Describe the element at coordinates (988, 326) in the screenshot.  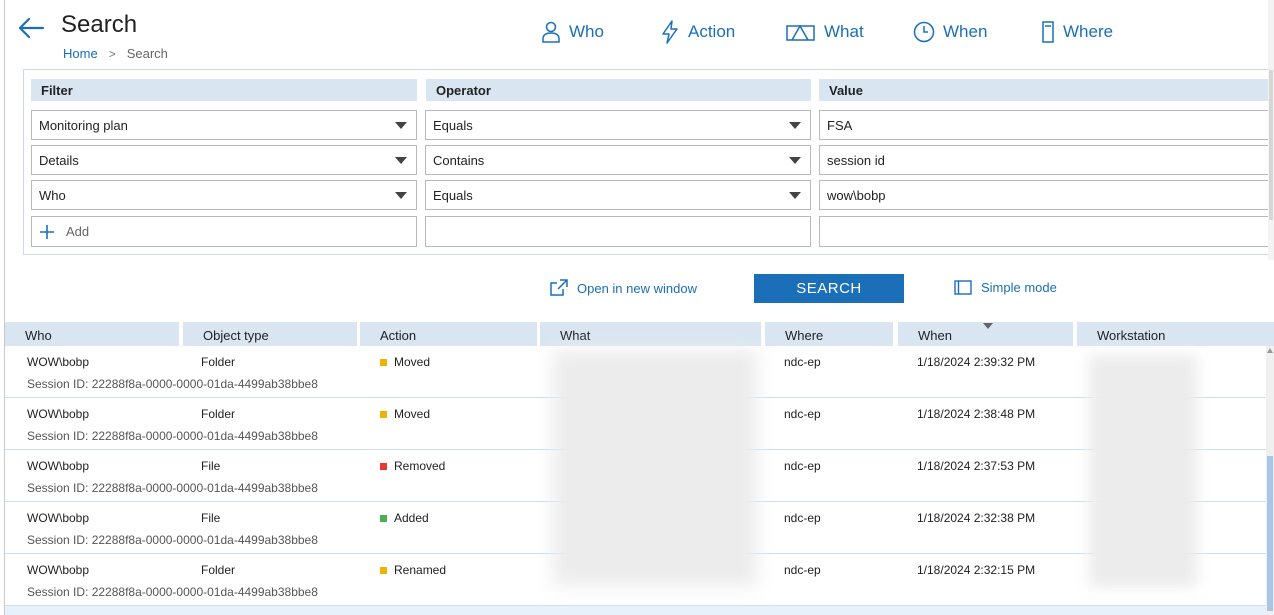
I see `sort-descending-icon` at that location.